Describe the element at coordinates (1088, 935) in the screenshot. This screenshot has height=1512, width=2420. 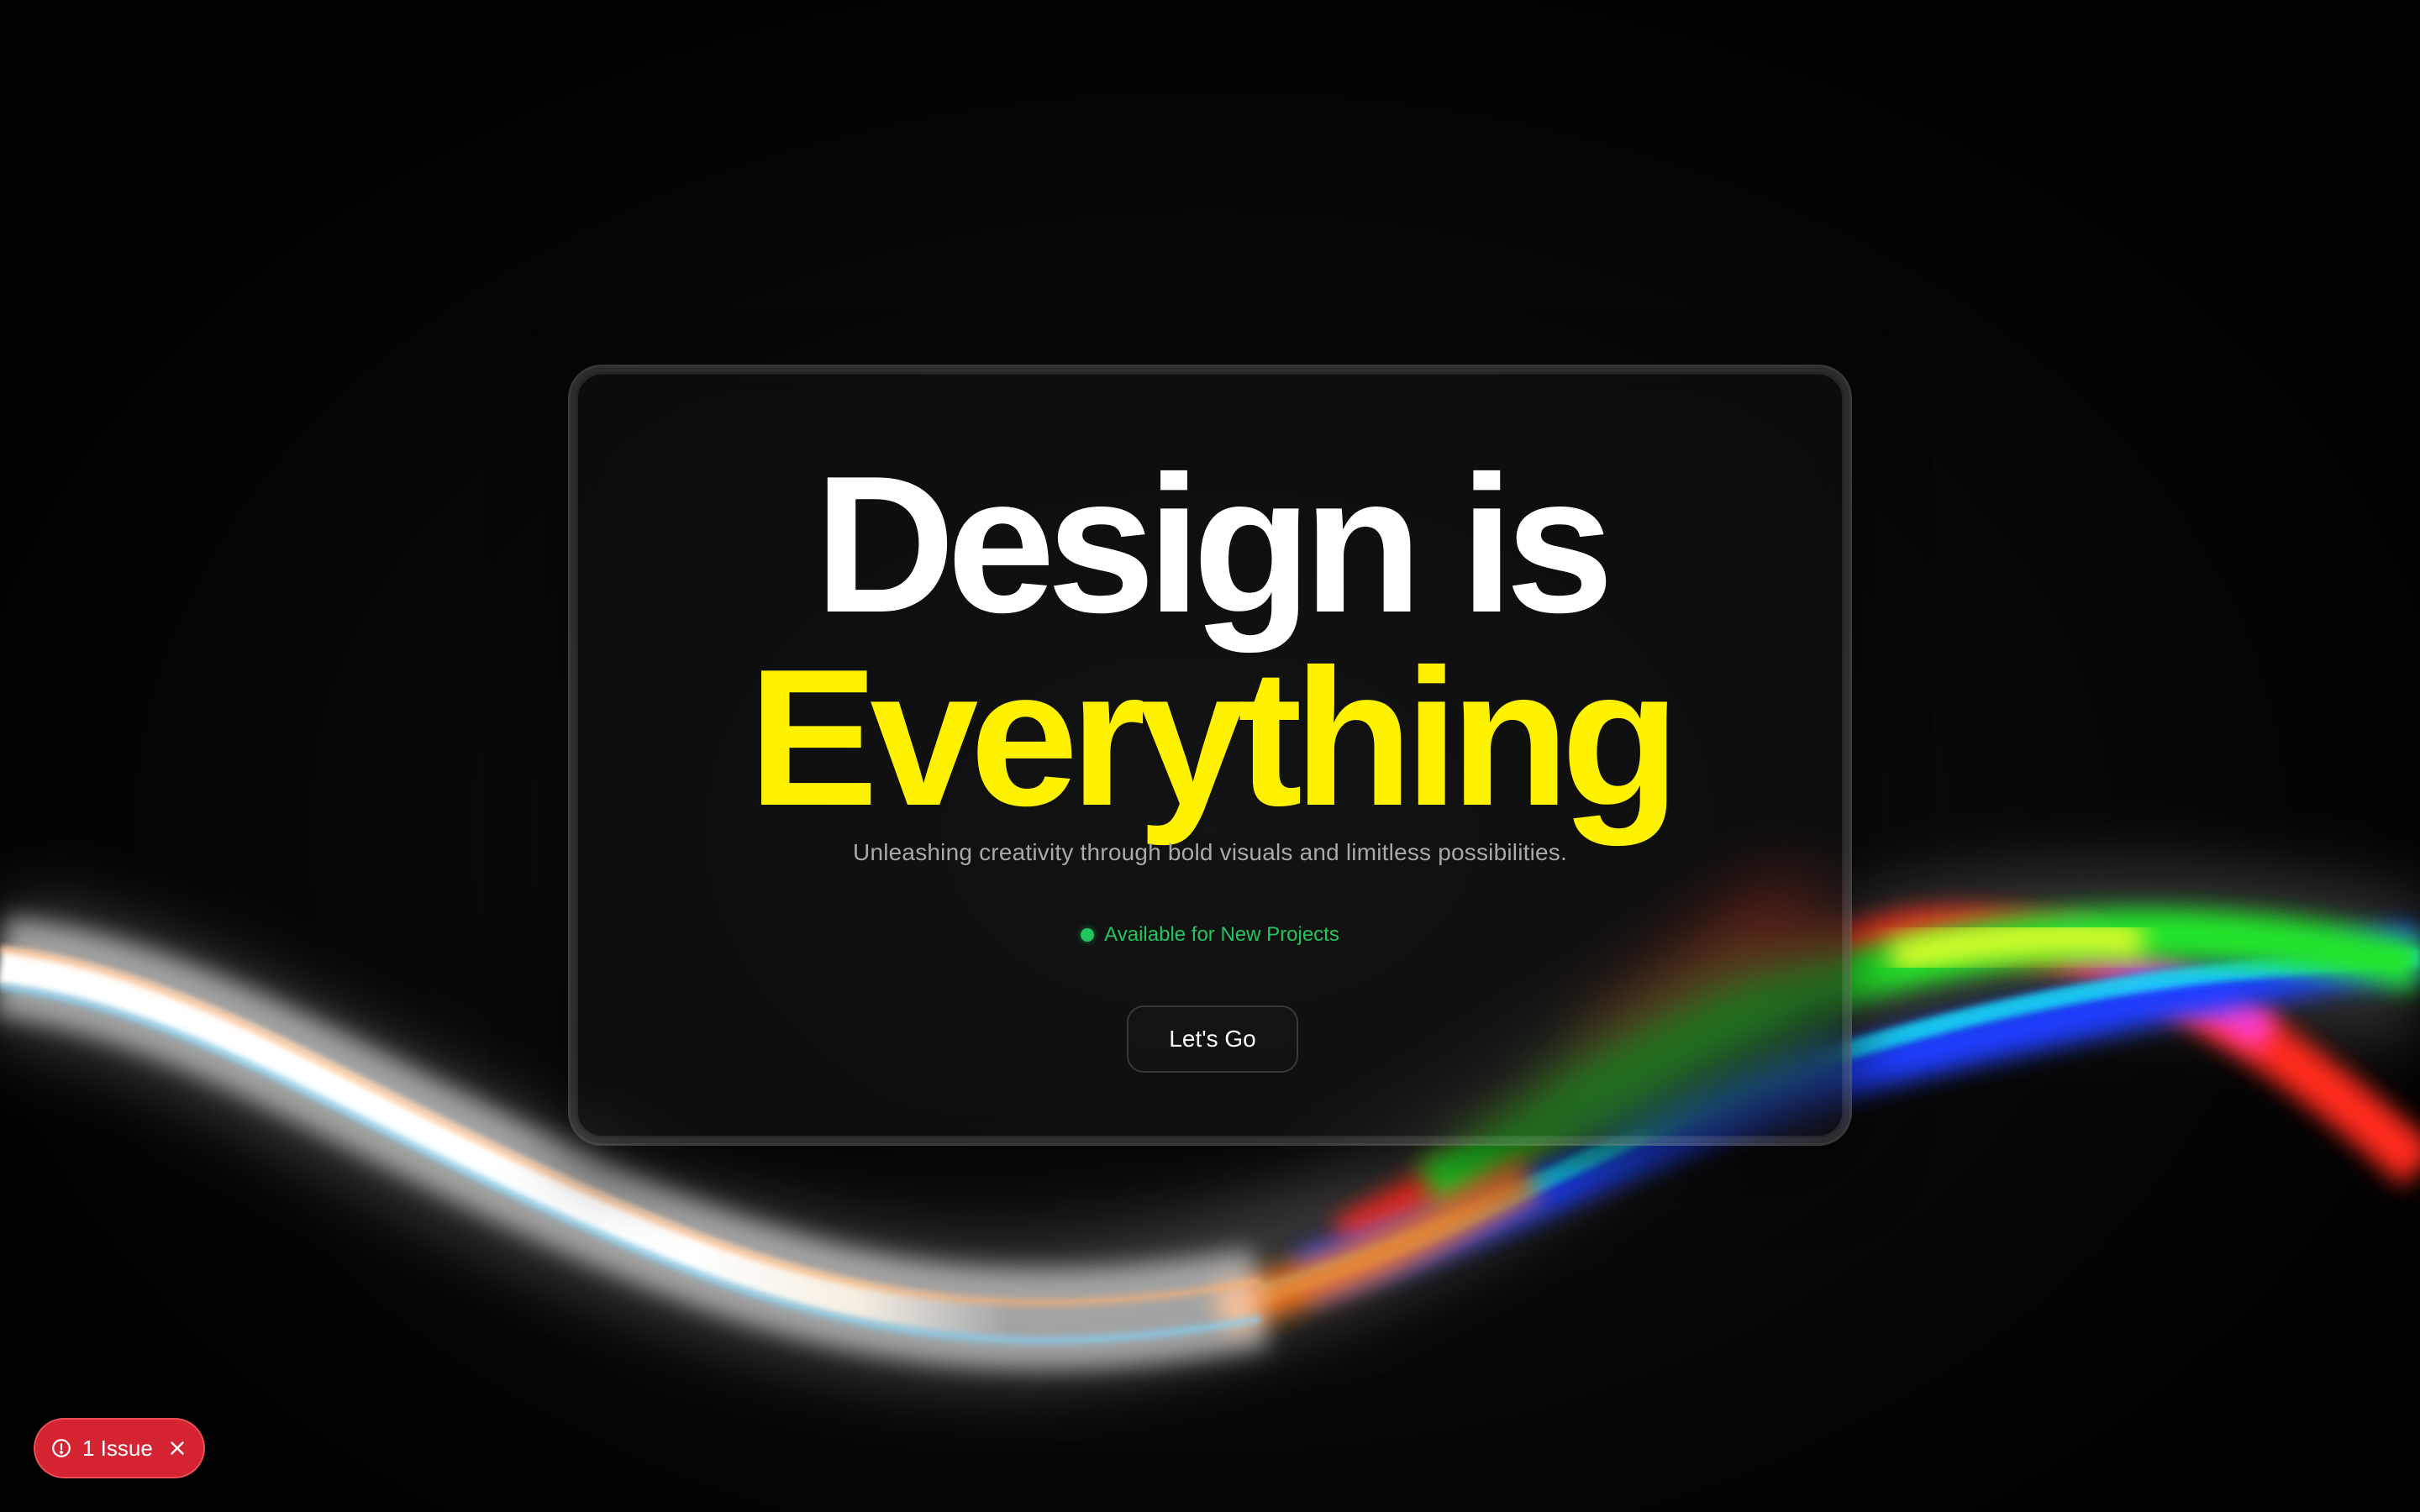
I see `status-dot-icon` at that location.